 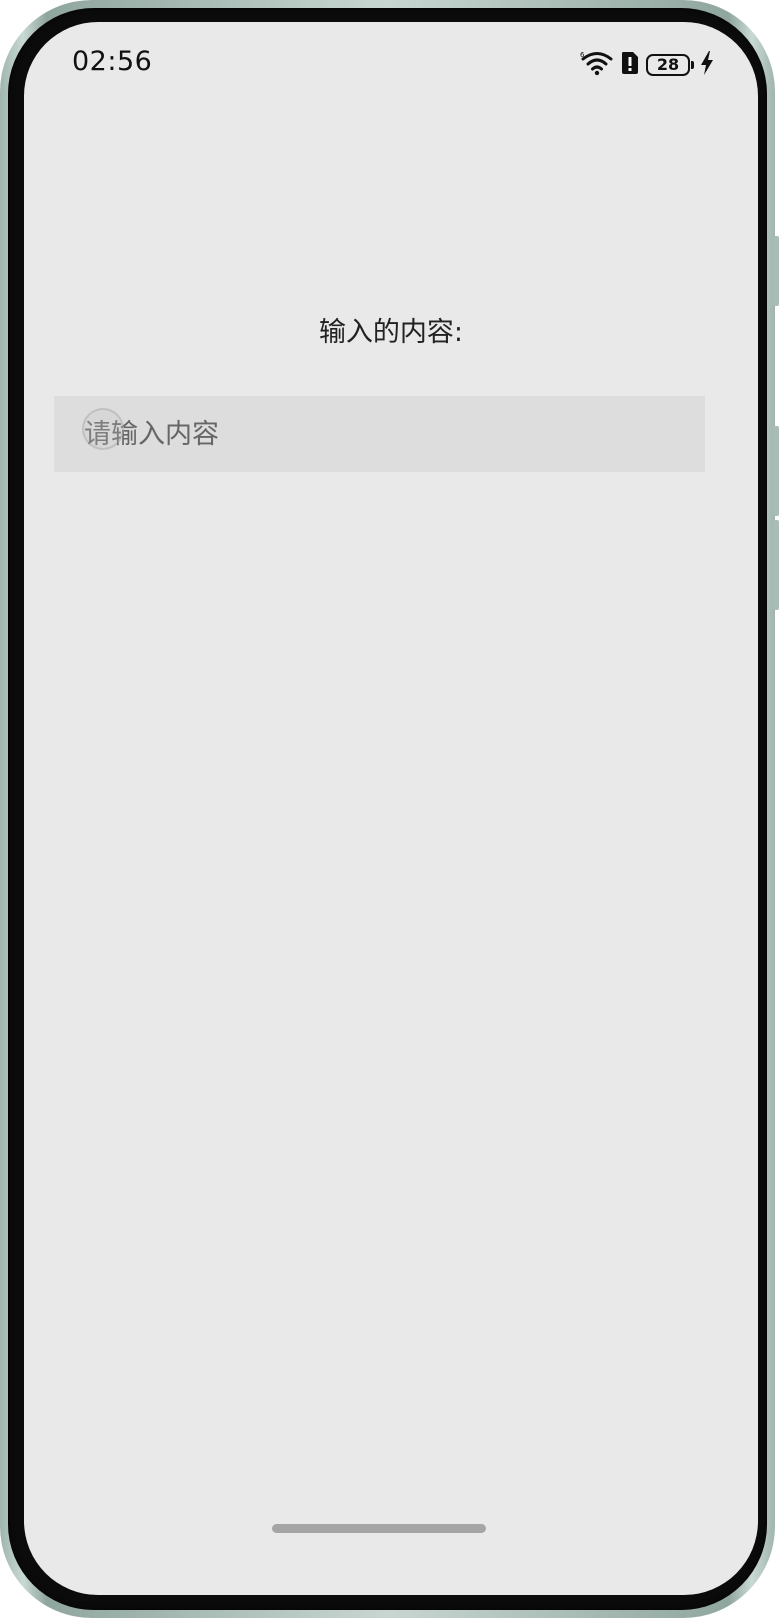 What do you see at coordinates (776, 271) in the screenshot?
I see `volume-up-button` at bounding box center [776, 271].